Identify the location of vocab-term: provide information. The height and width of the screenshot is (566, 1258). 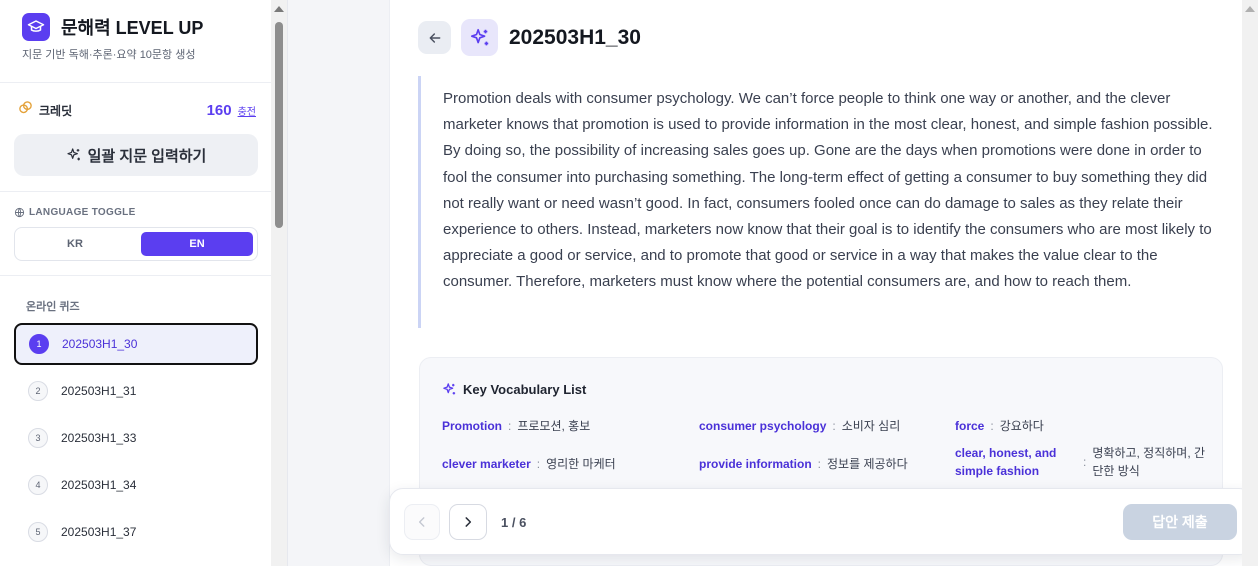
(755, 463).